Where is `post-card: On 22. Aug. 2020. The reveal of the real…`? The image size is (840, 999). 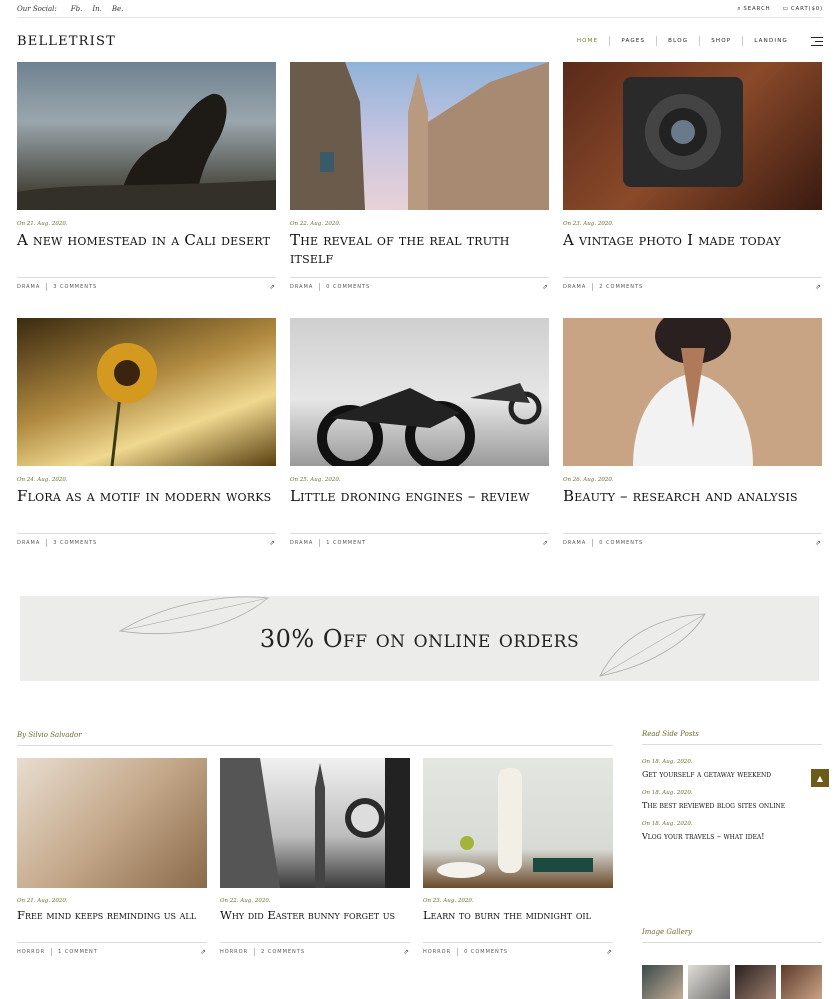
post-card: On 22. Aug. 2020. The reveal of the real… is located at coordinates (419, 176).